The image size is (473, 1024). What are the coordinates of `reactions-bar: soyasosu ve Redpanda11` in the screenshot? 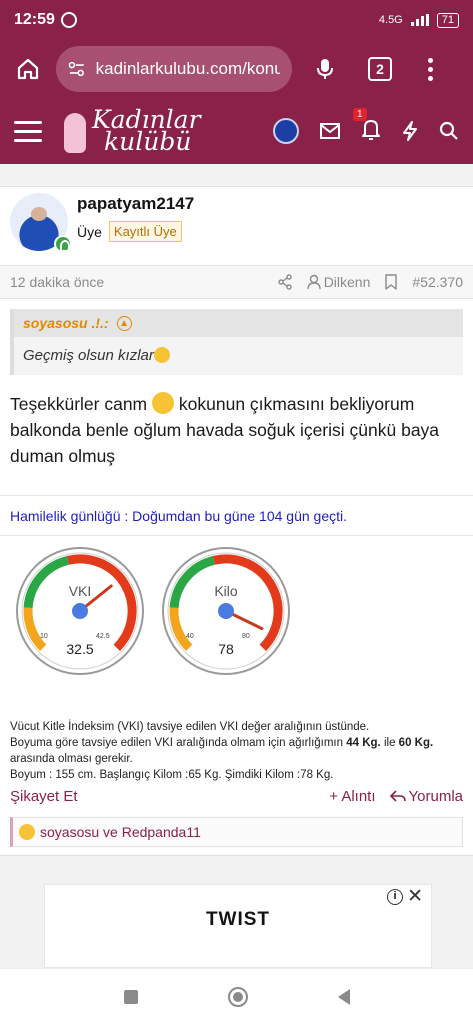 It's located at (236, 832).